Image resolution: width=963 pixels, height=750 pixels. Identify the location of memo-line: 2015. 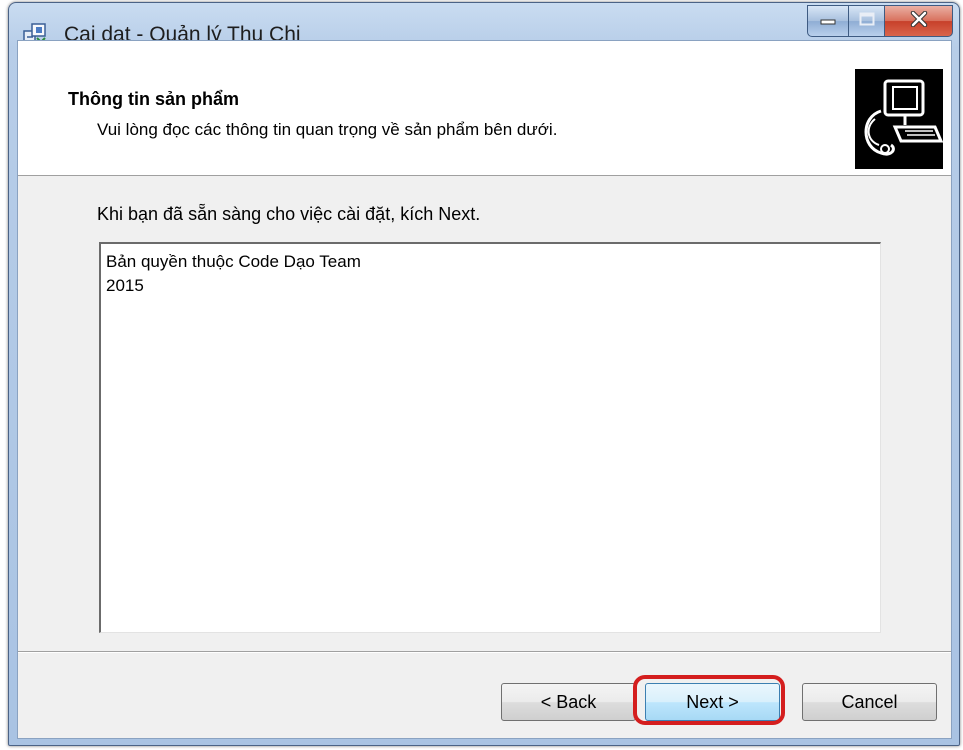
(125, 285).